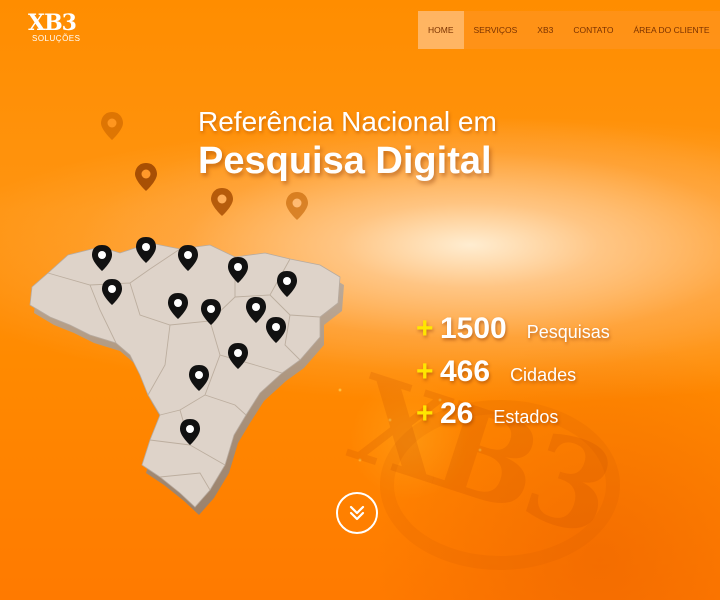  Describe the element at coordinates (465, 371) in the screenshot. I see `stat-value: 466` at that location.